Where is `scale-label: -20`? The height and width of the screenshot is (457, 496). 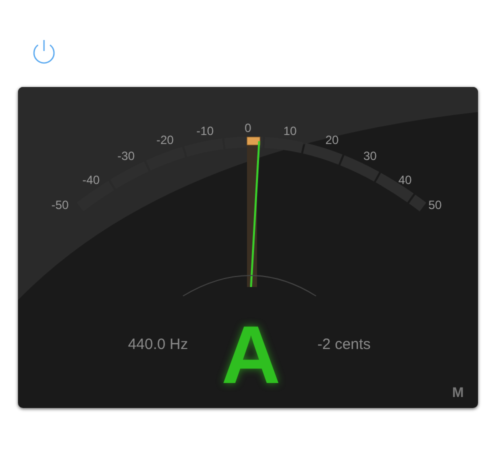
scale-label: -20 is located at coordinates (165, 140).